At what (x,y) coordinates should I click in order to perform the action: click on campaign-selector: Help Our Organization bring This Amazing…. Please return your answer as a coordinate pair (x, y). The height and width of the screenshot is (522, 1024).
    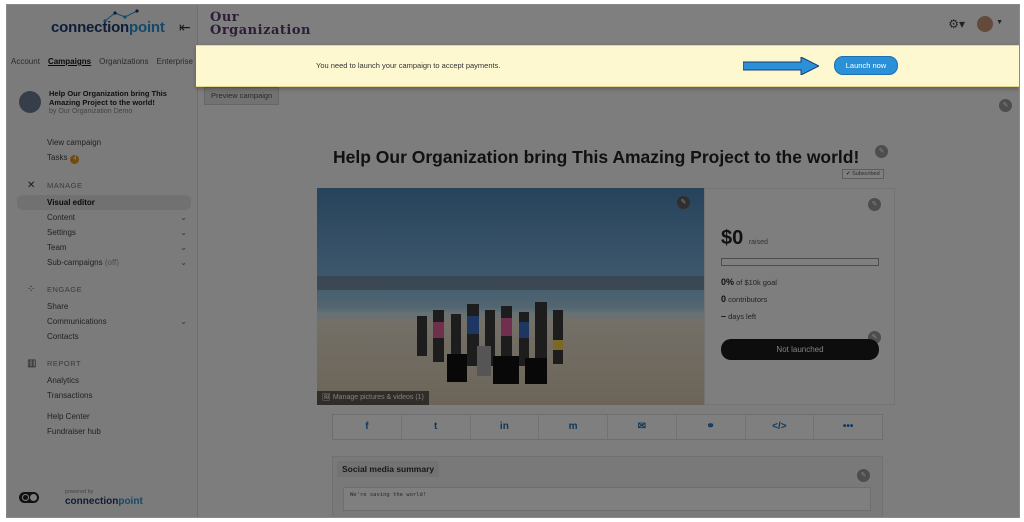
    Looking at the image, I should click on (104, 102).